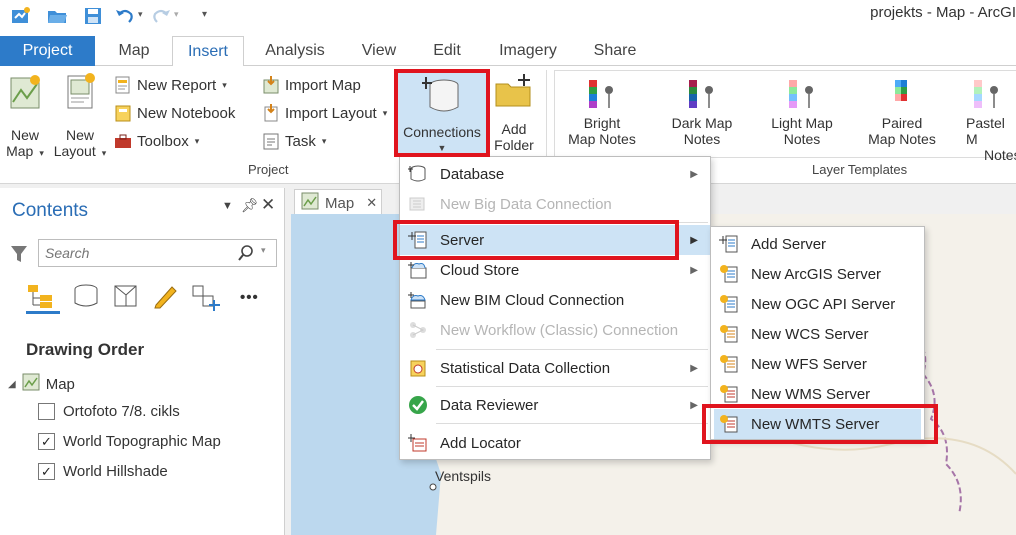 This screenshot has width=1016, height=535. I want to click on new-map-button: New Map ▾, so click(25, 116).